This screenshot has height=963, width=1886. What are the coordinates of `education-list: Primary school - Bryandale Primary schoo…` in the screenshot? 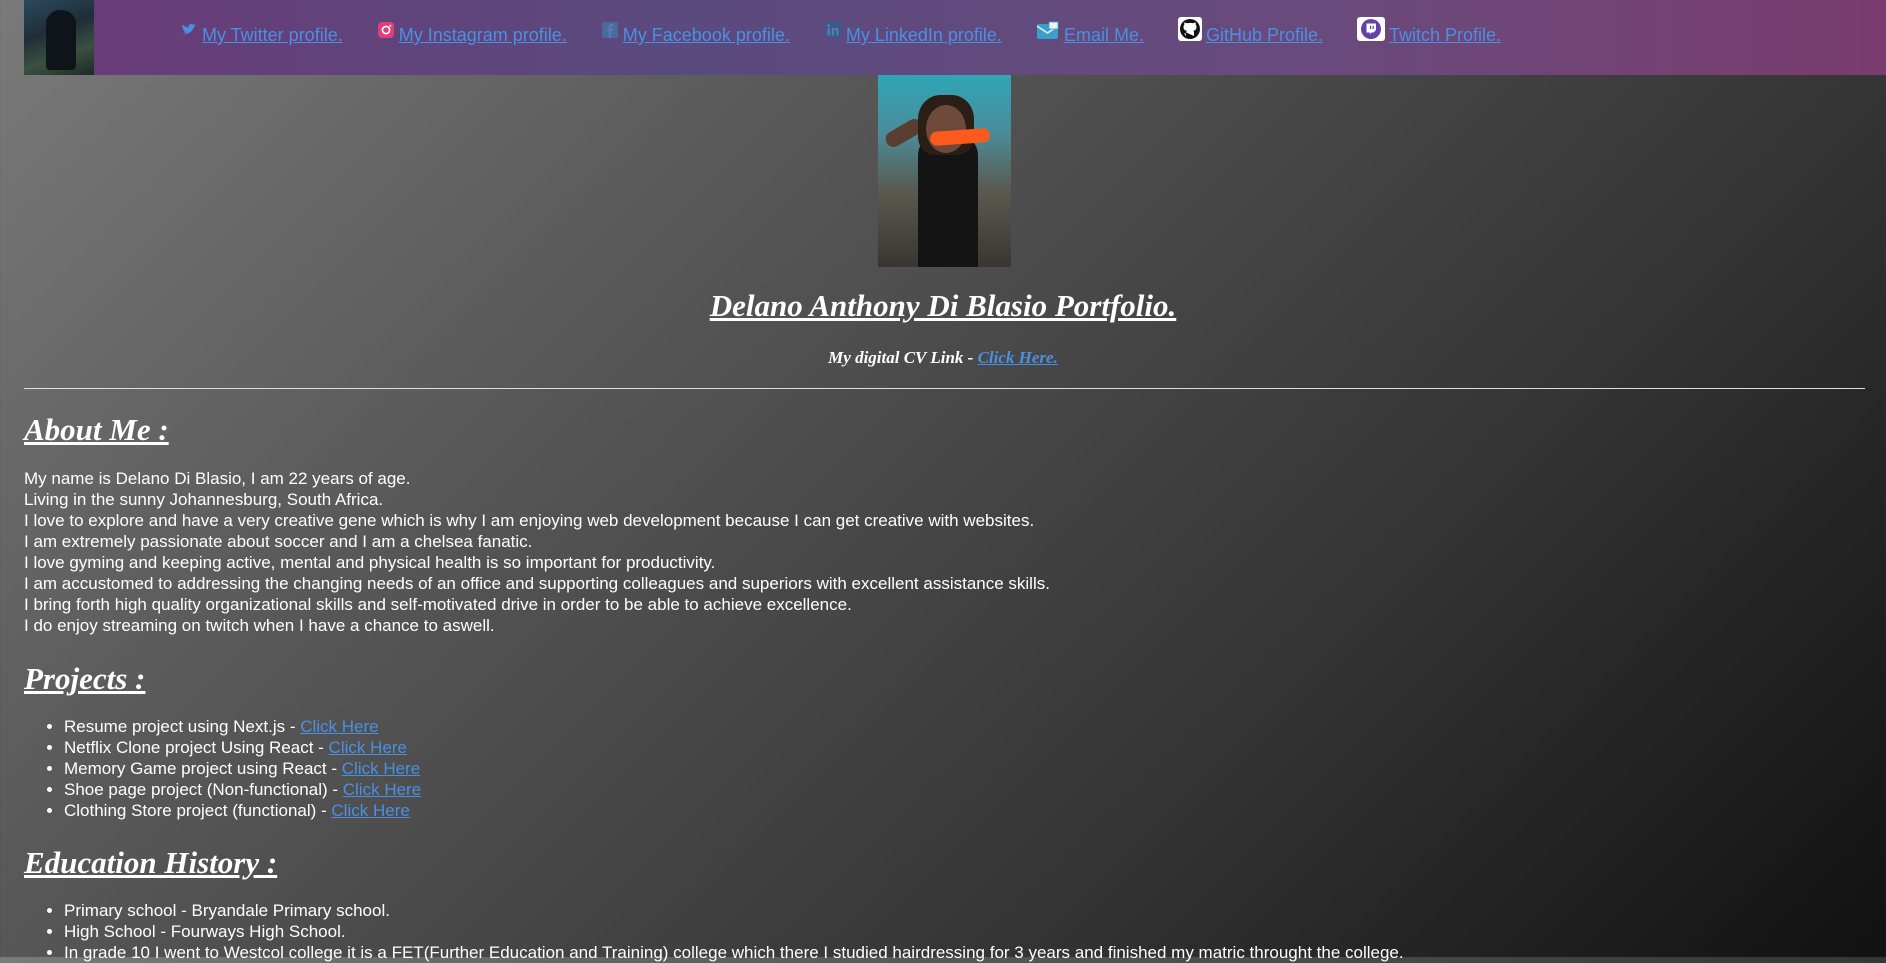 It's located at (714, 931).